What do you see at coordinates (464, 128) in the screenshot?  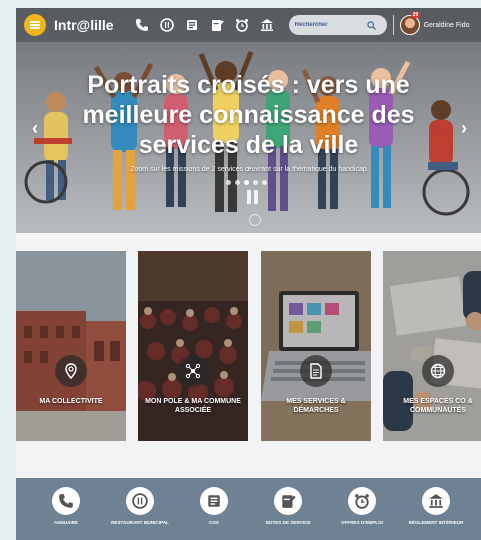 I see `carousel-next-button: ›` at bounding box center [464, 128].